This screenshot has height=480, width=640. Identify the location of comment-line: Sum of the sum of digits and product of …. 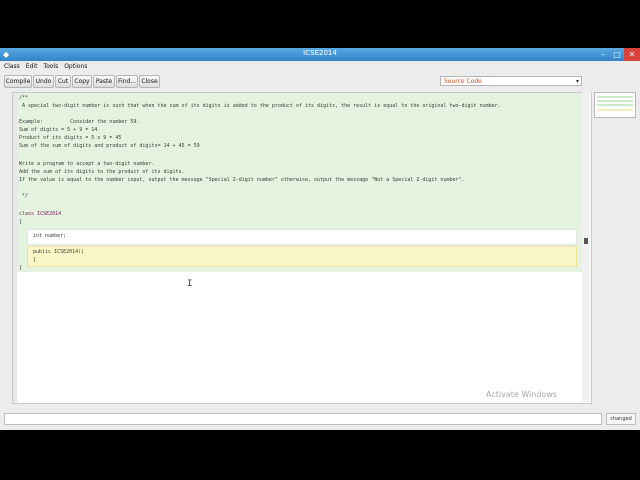
(109, 146).